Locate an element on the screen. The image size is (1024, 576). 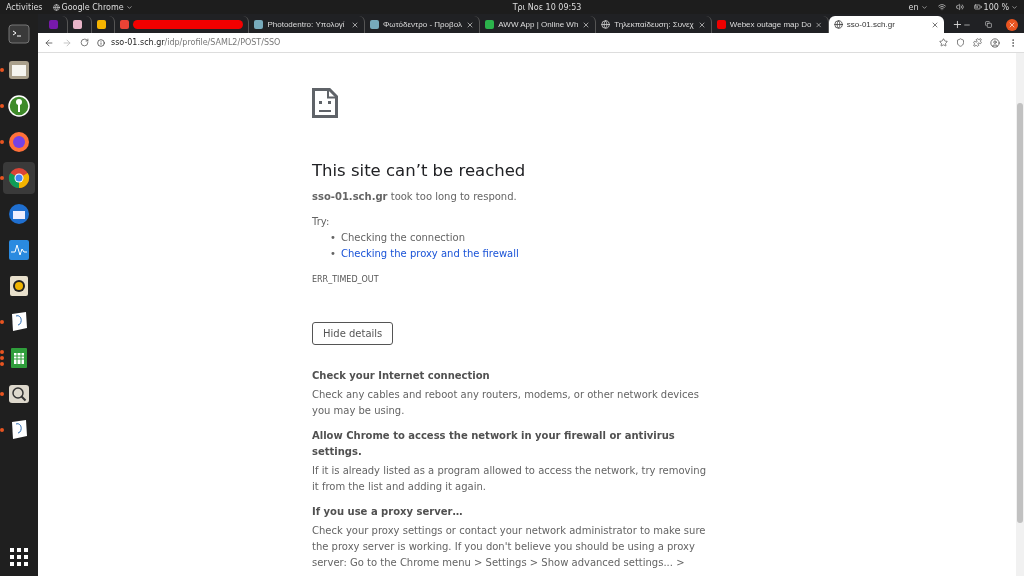
bookmark-star-icon is located at coordinates (943, 42).